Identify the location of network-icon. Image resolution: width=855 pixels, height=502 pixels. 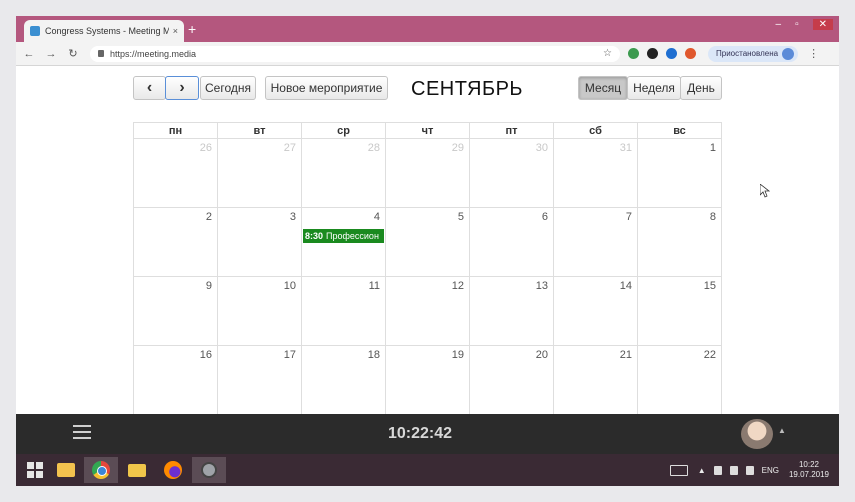
(717, 470).